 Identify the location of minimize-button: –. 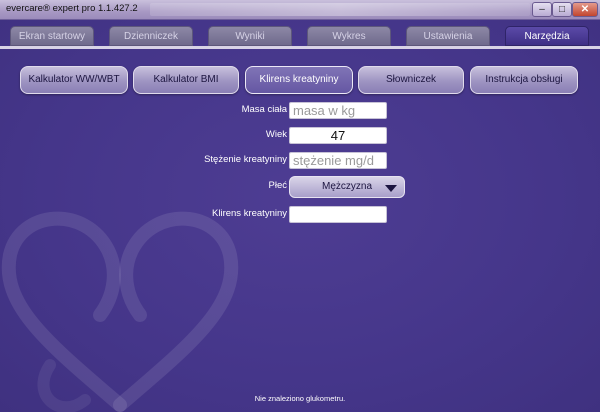
(542, 9).